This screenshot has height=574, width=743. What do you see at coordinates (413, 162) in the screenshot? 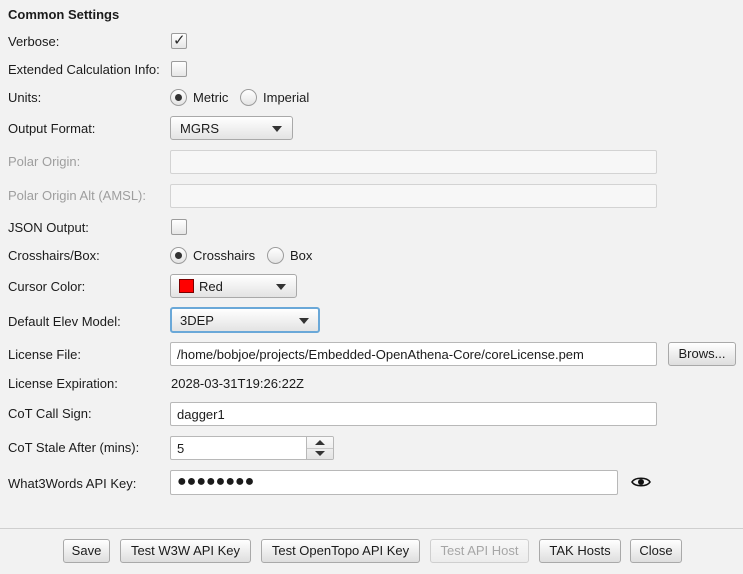
I see `polar-origin-input` at bounding box center [413, 162].